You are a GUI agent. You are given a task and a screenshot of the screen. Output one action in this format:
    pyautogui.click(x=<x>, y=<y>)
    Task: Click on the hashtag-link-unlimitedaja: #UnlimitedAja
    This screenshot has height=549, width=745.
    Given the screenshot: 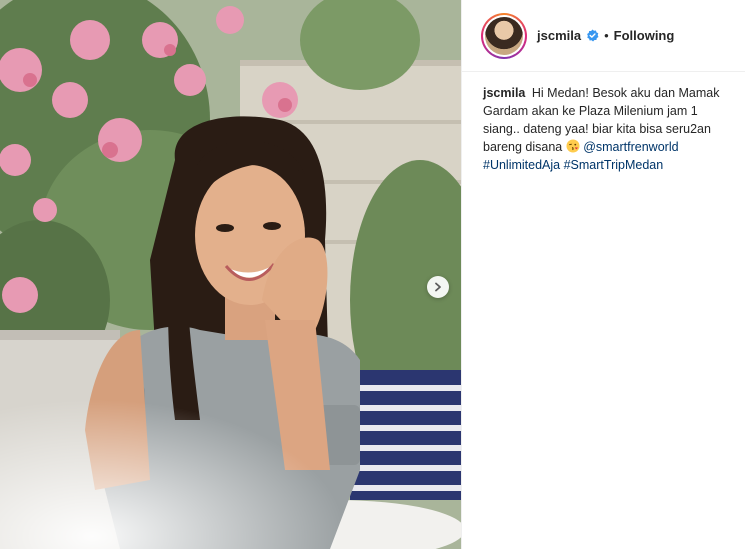 What is the action you would take?
    pyautogui.click(x=521, y=165)
    